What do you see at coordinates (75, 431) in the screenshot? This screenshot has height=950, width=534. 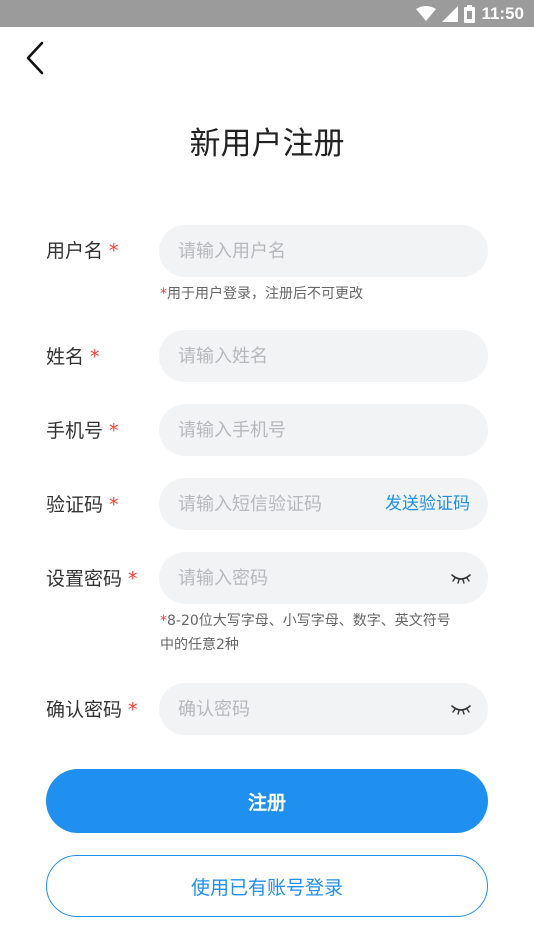 I see `phone-label-text: 手机号` at bounding box center [75, 431].